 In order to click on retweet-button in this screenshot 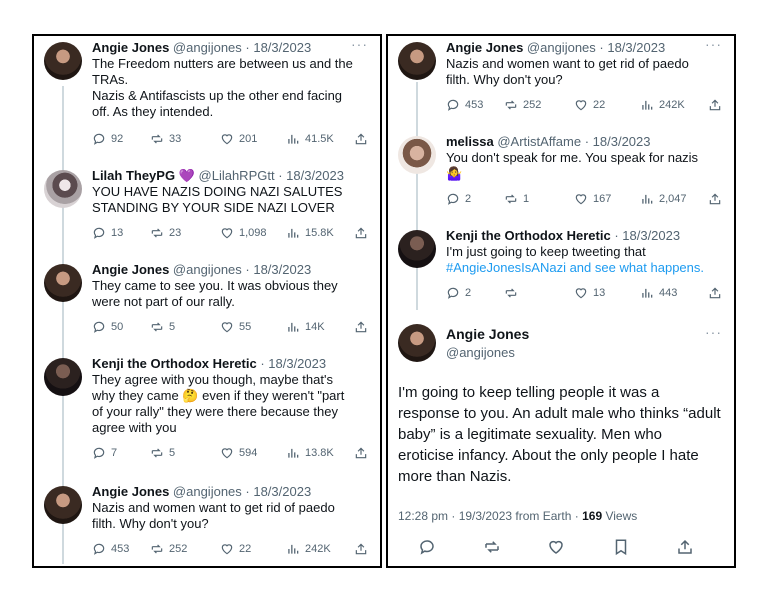, I will do `click(513, 293)`.